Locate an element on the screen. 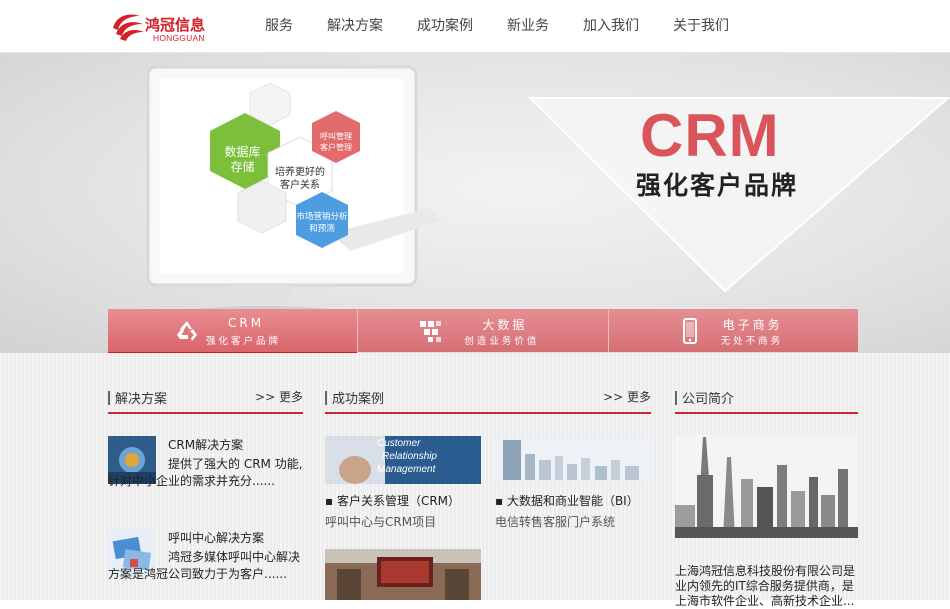  tab-ecommerce: 电子商务 无处不商务 is located at coordinates (733, 330).